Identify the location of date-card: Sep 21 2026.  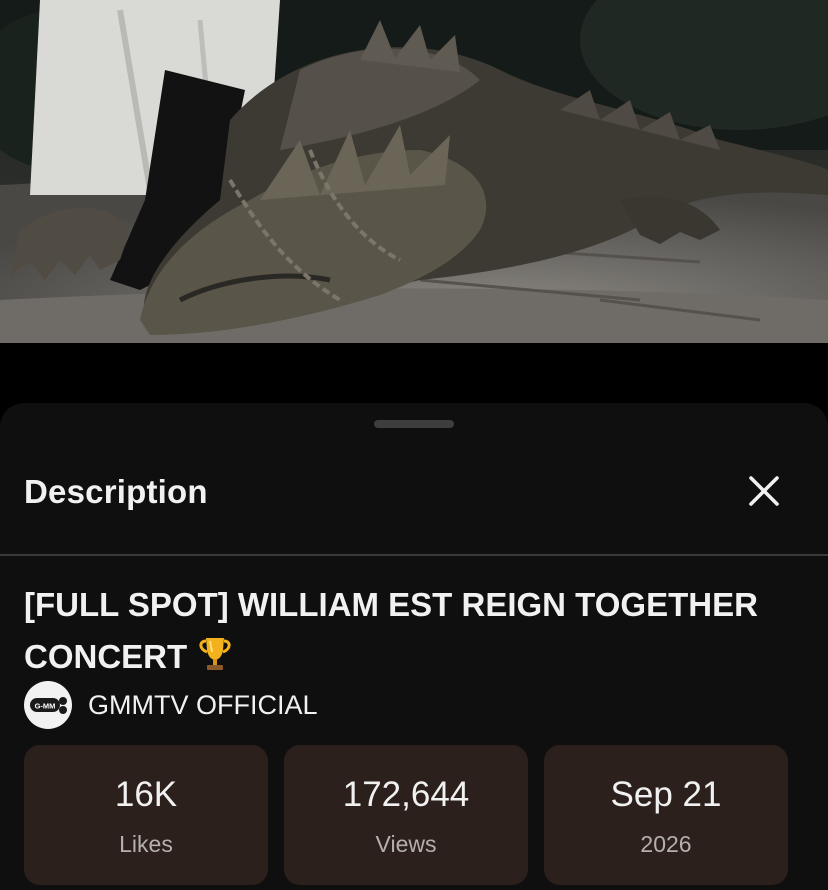
(666, 815).